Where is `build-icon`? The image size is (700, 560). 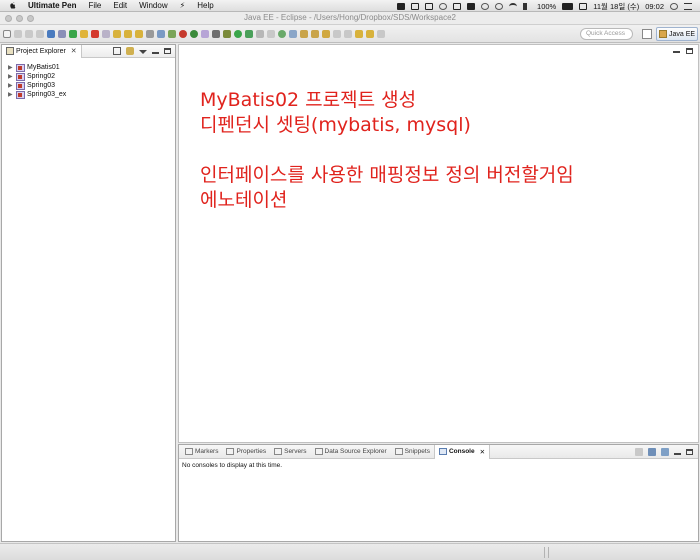
build-icon is located at coordinates (172, 34).